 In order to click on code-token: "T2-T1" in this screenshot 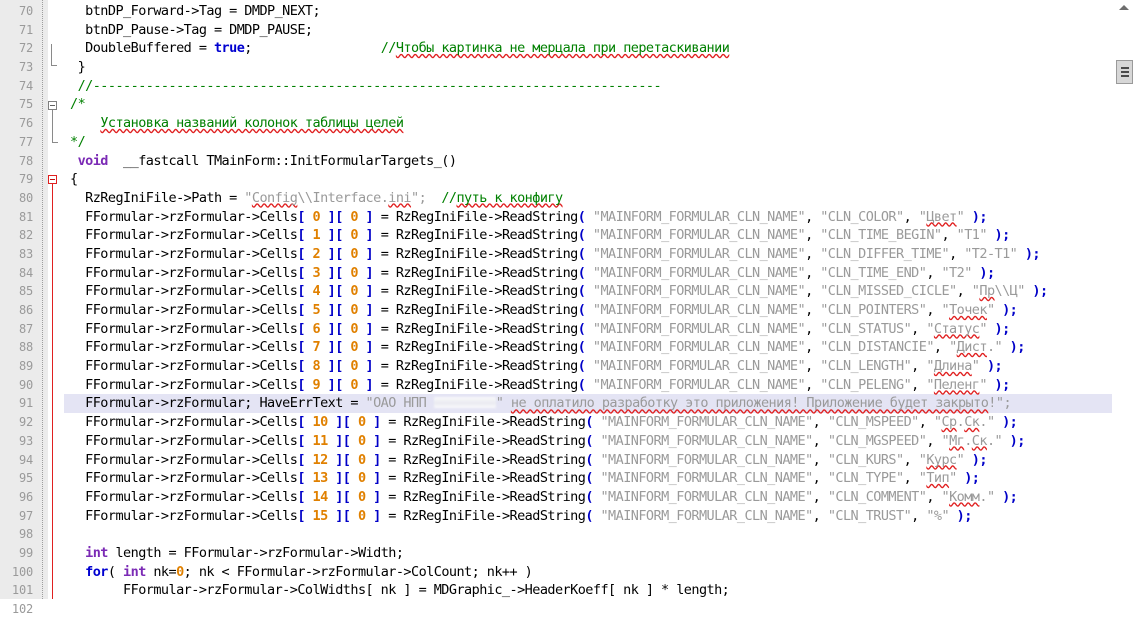, I will do `click(991, 253)`.